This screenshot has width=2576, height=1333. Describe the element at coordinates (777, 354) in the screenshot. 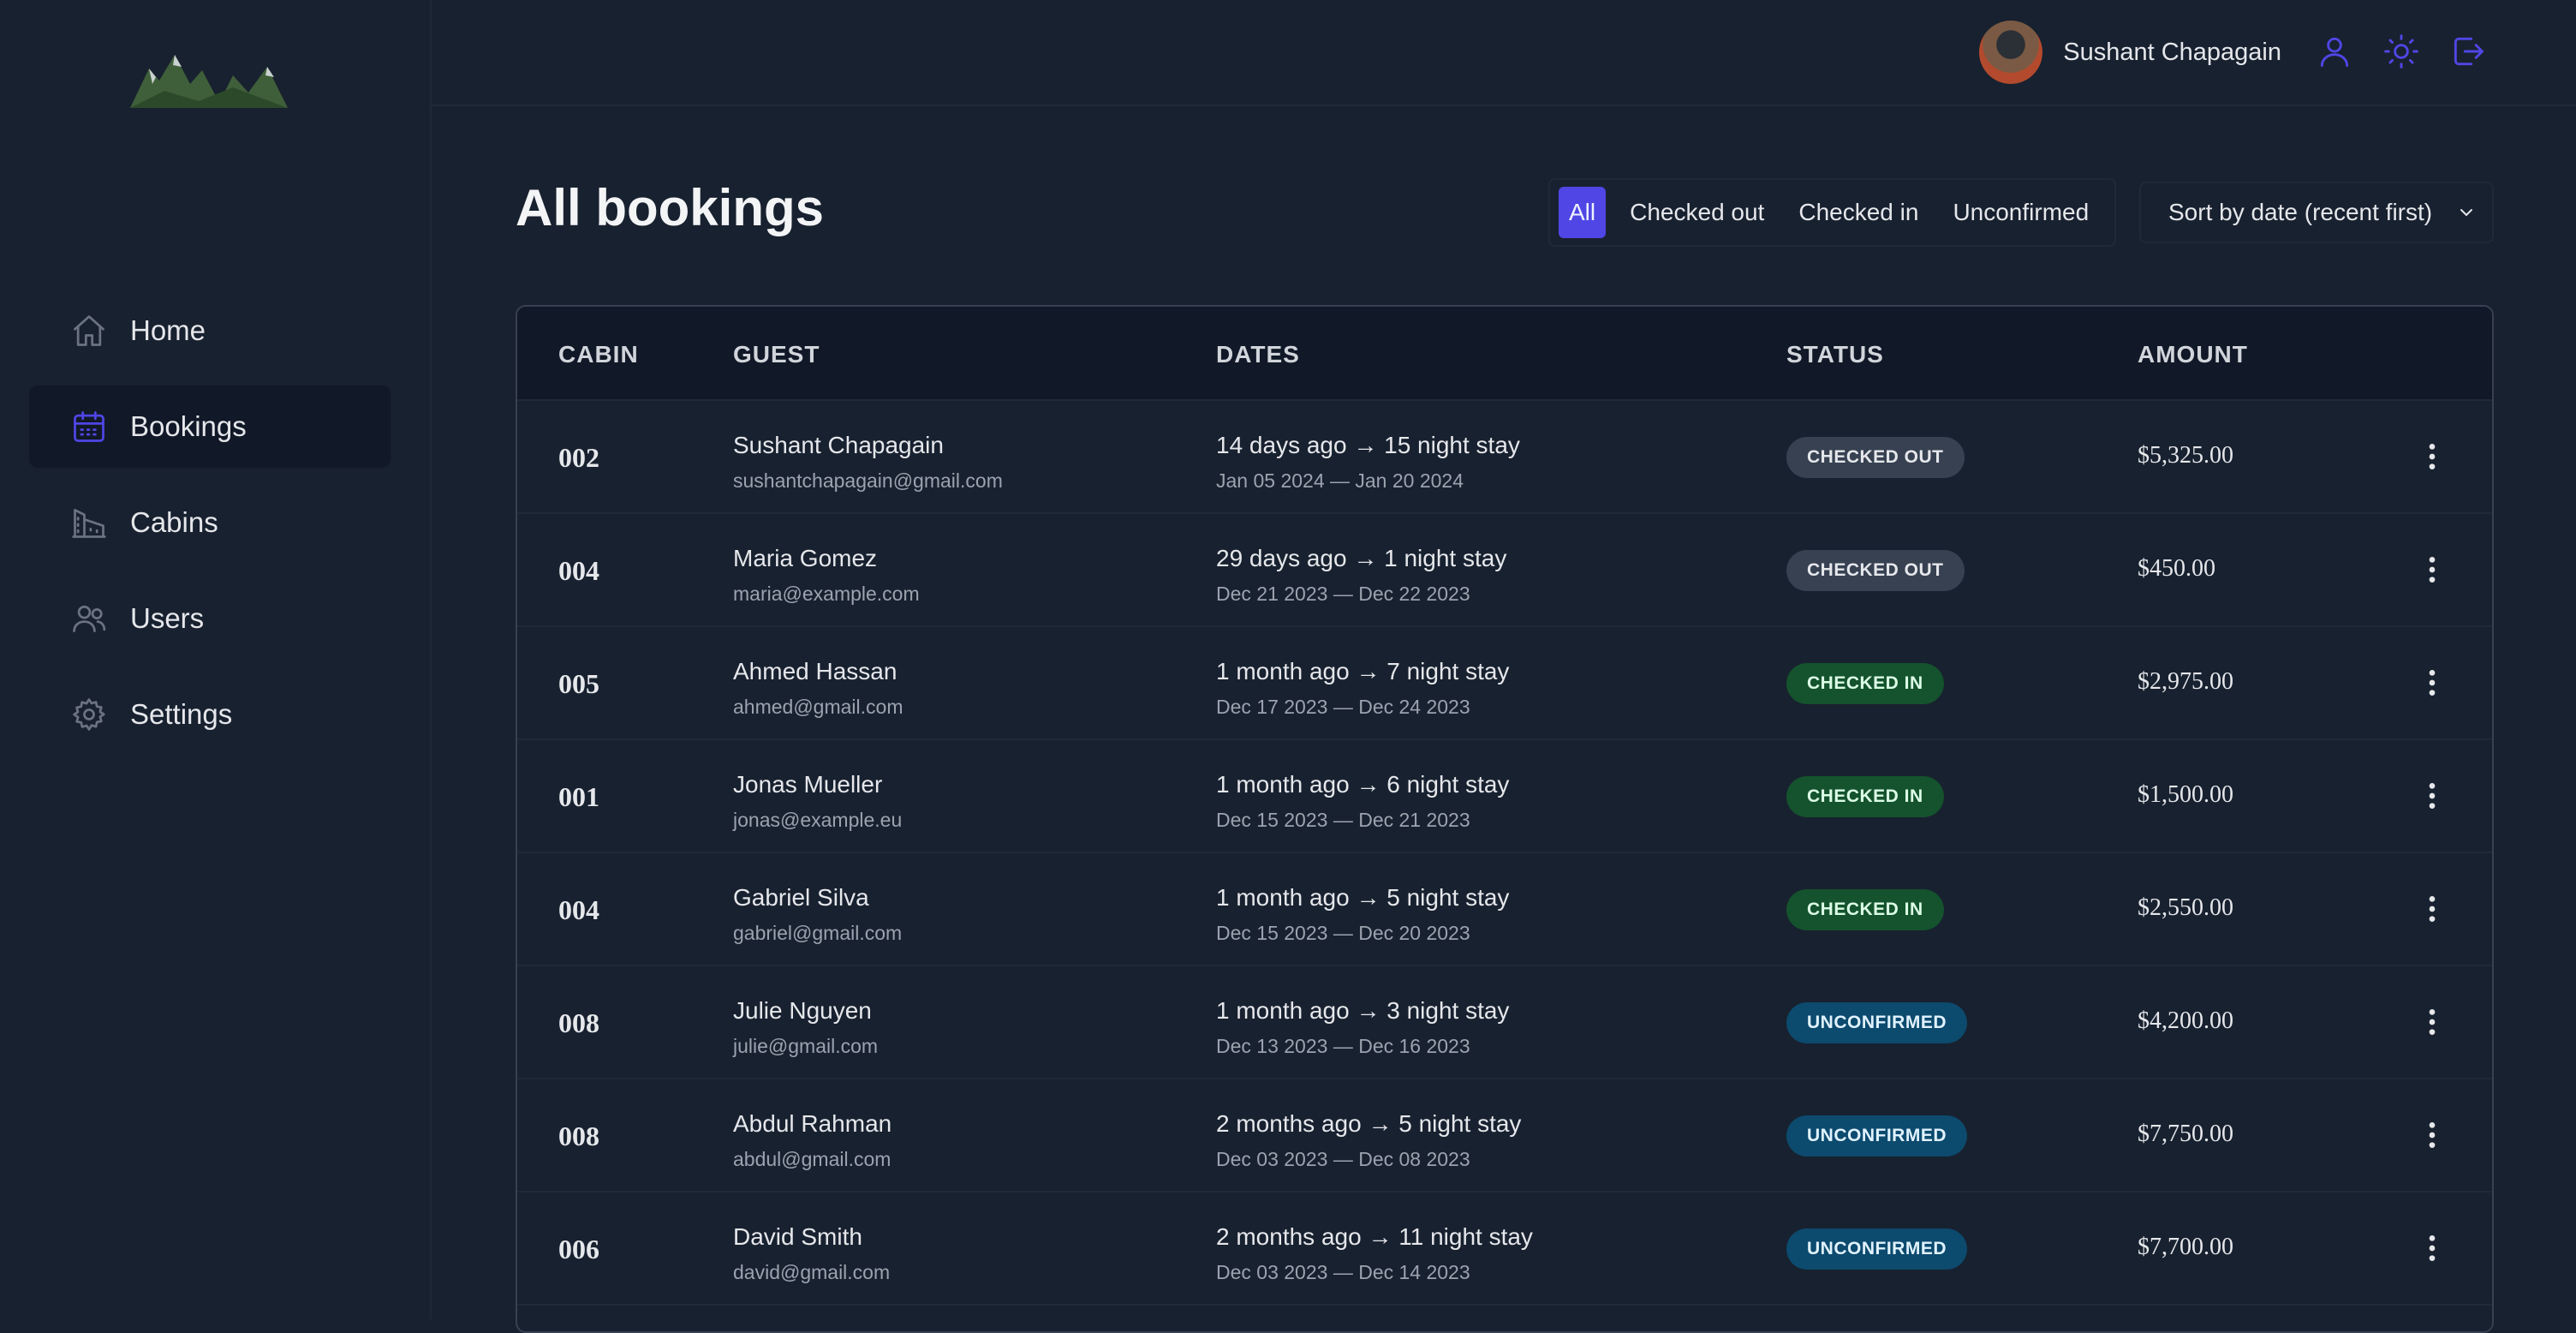

I see `column-header-guest: GUEST` at that location.